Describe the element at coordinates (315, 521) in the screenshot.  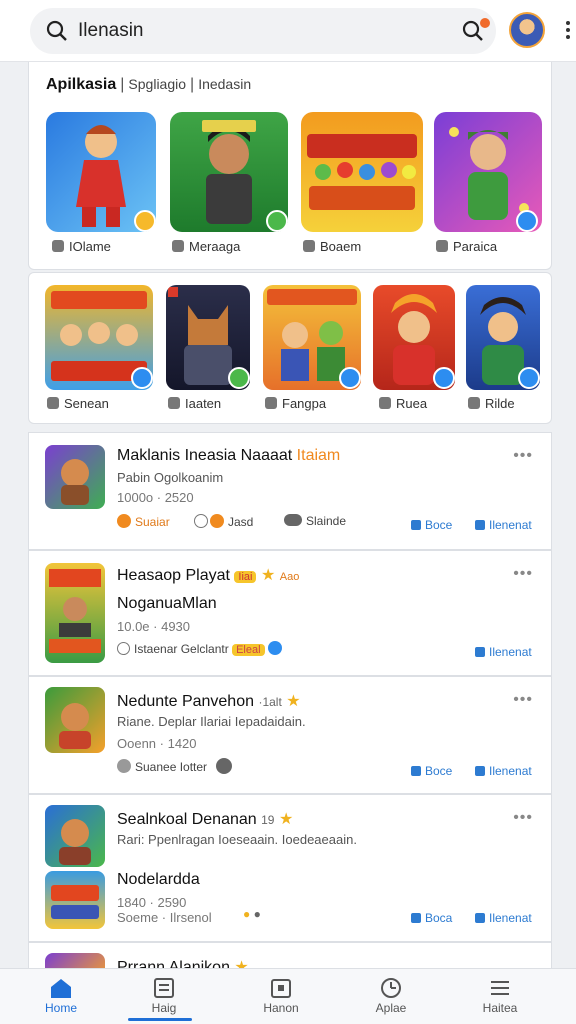
I see `item-tag: Slainde` at that location.